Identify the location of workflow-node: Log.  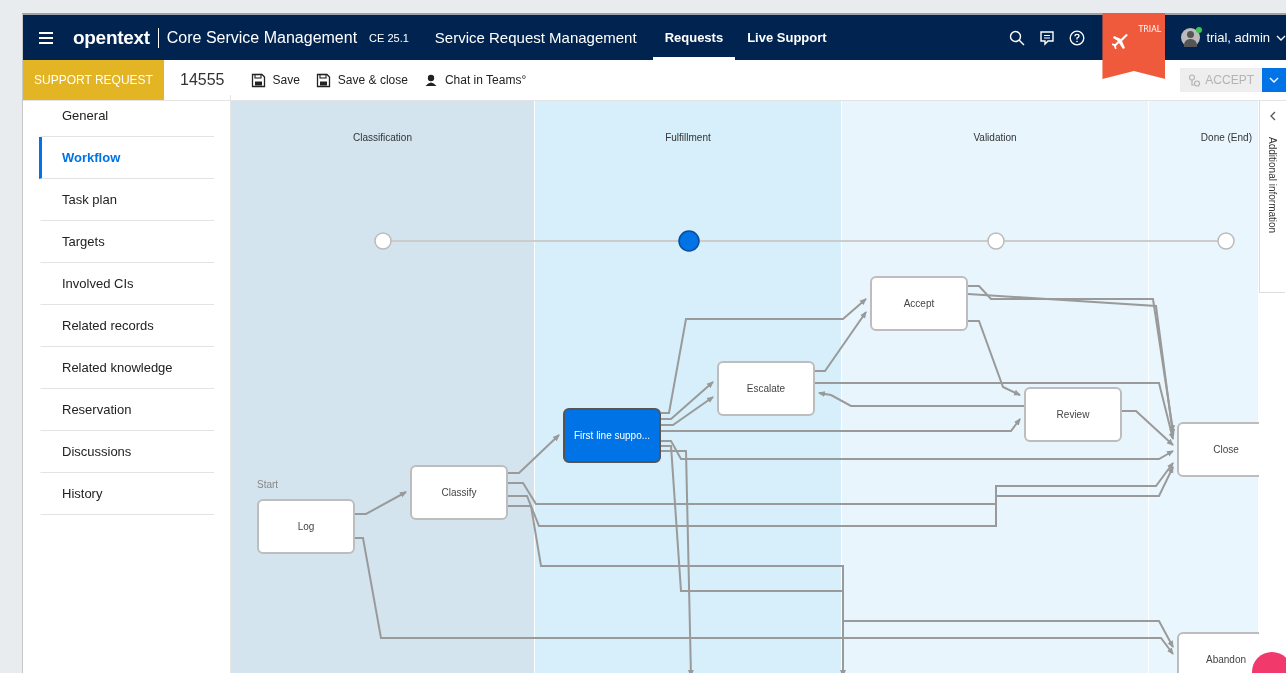
(306, 526).